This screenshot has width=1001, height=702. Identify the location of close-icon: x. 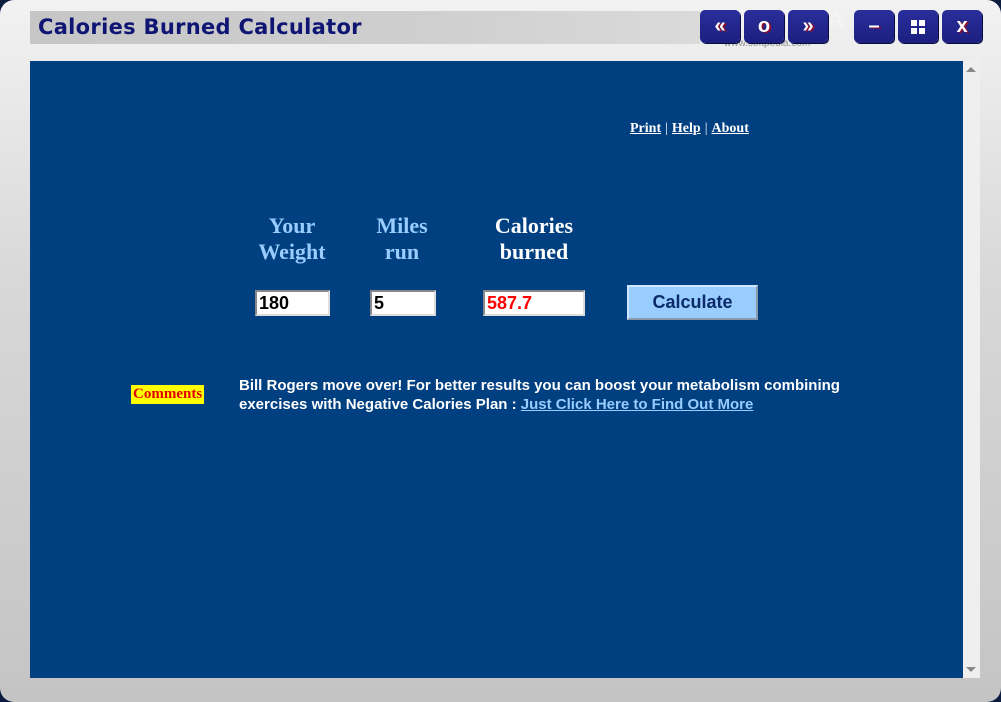
(962, 26).